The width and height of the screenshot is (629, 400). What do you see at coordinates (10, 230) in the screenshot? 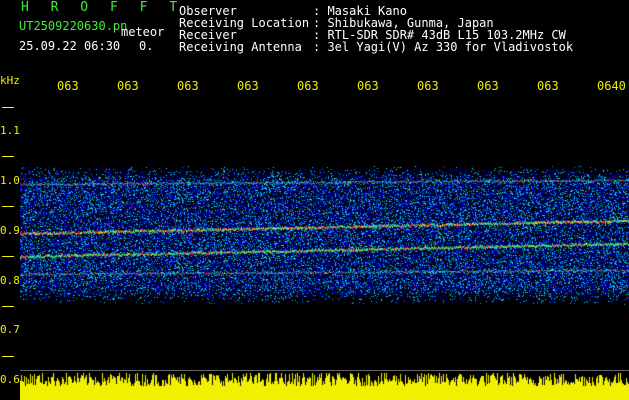
I see `y-tick: 0.9` at bounding box center [10, 230].